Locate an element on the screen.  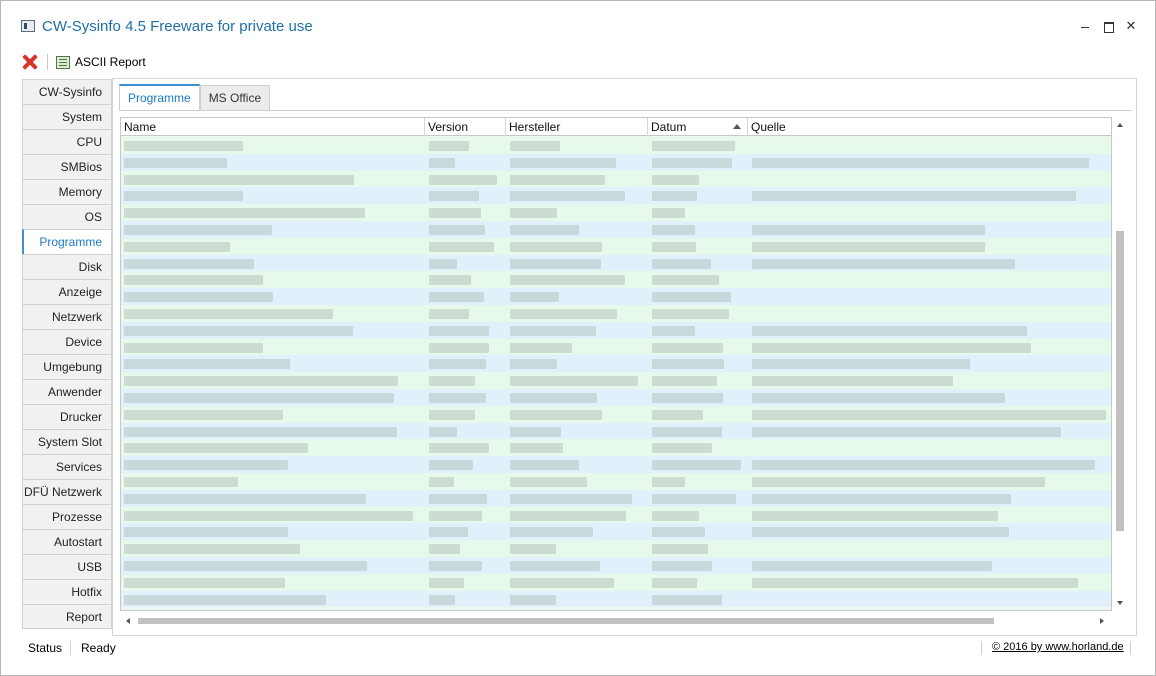
sidebar-item-programme: Programme is located at coordinates (67, 241).